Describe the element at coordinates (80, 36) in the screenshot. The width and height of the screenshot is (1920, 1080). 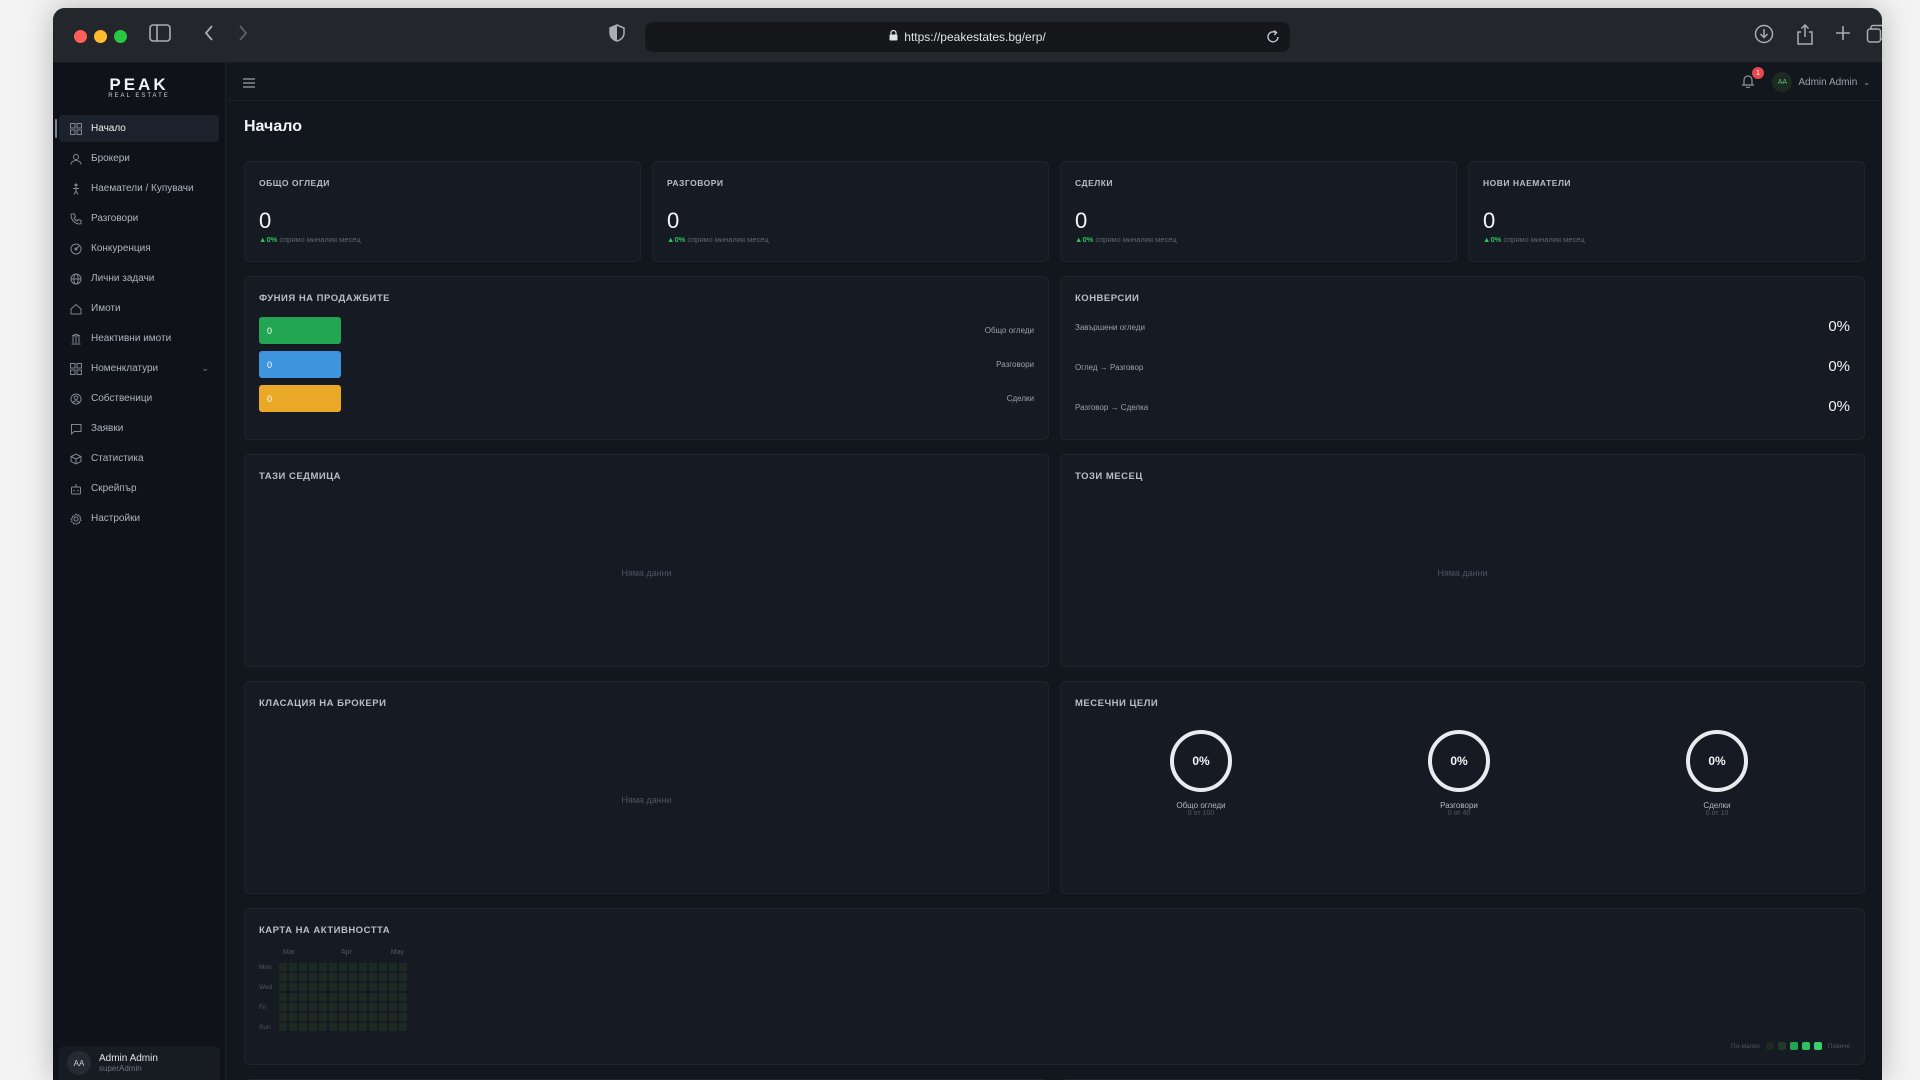
I see `close-window-button` at that location.